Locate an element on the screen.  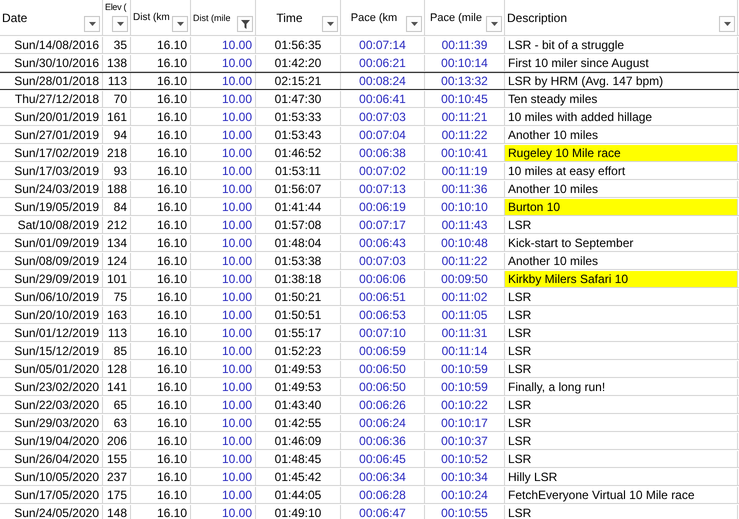
table-cell: 00:10:52 is located at coordinates (465, 459).